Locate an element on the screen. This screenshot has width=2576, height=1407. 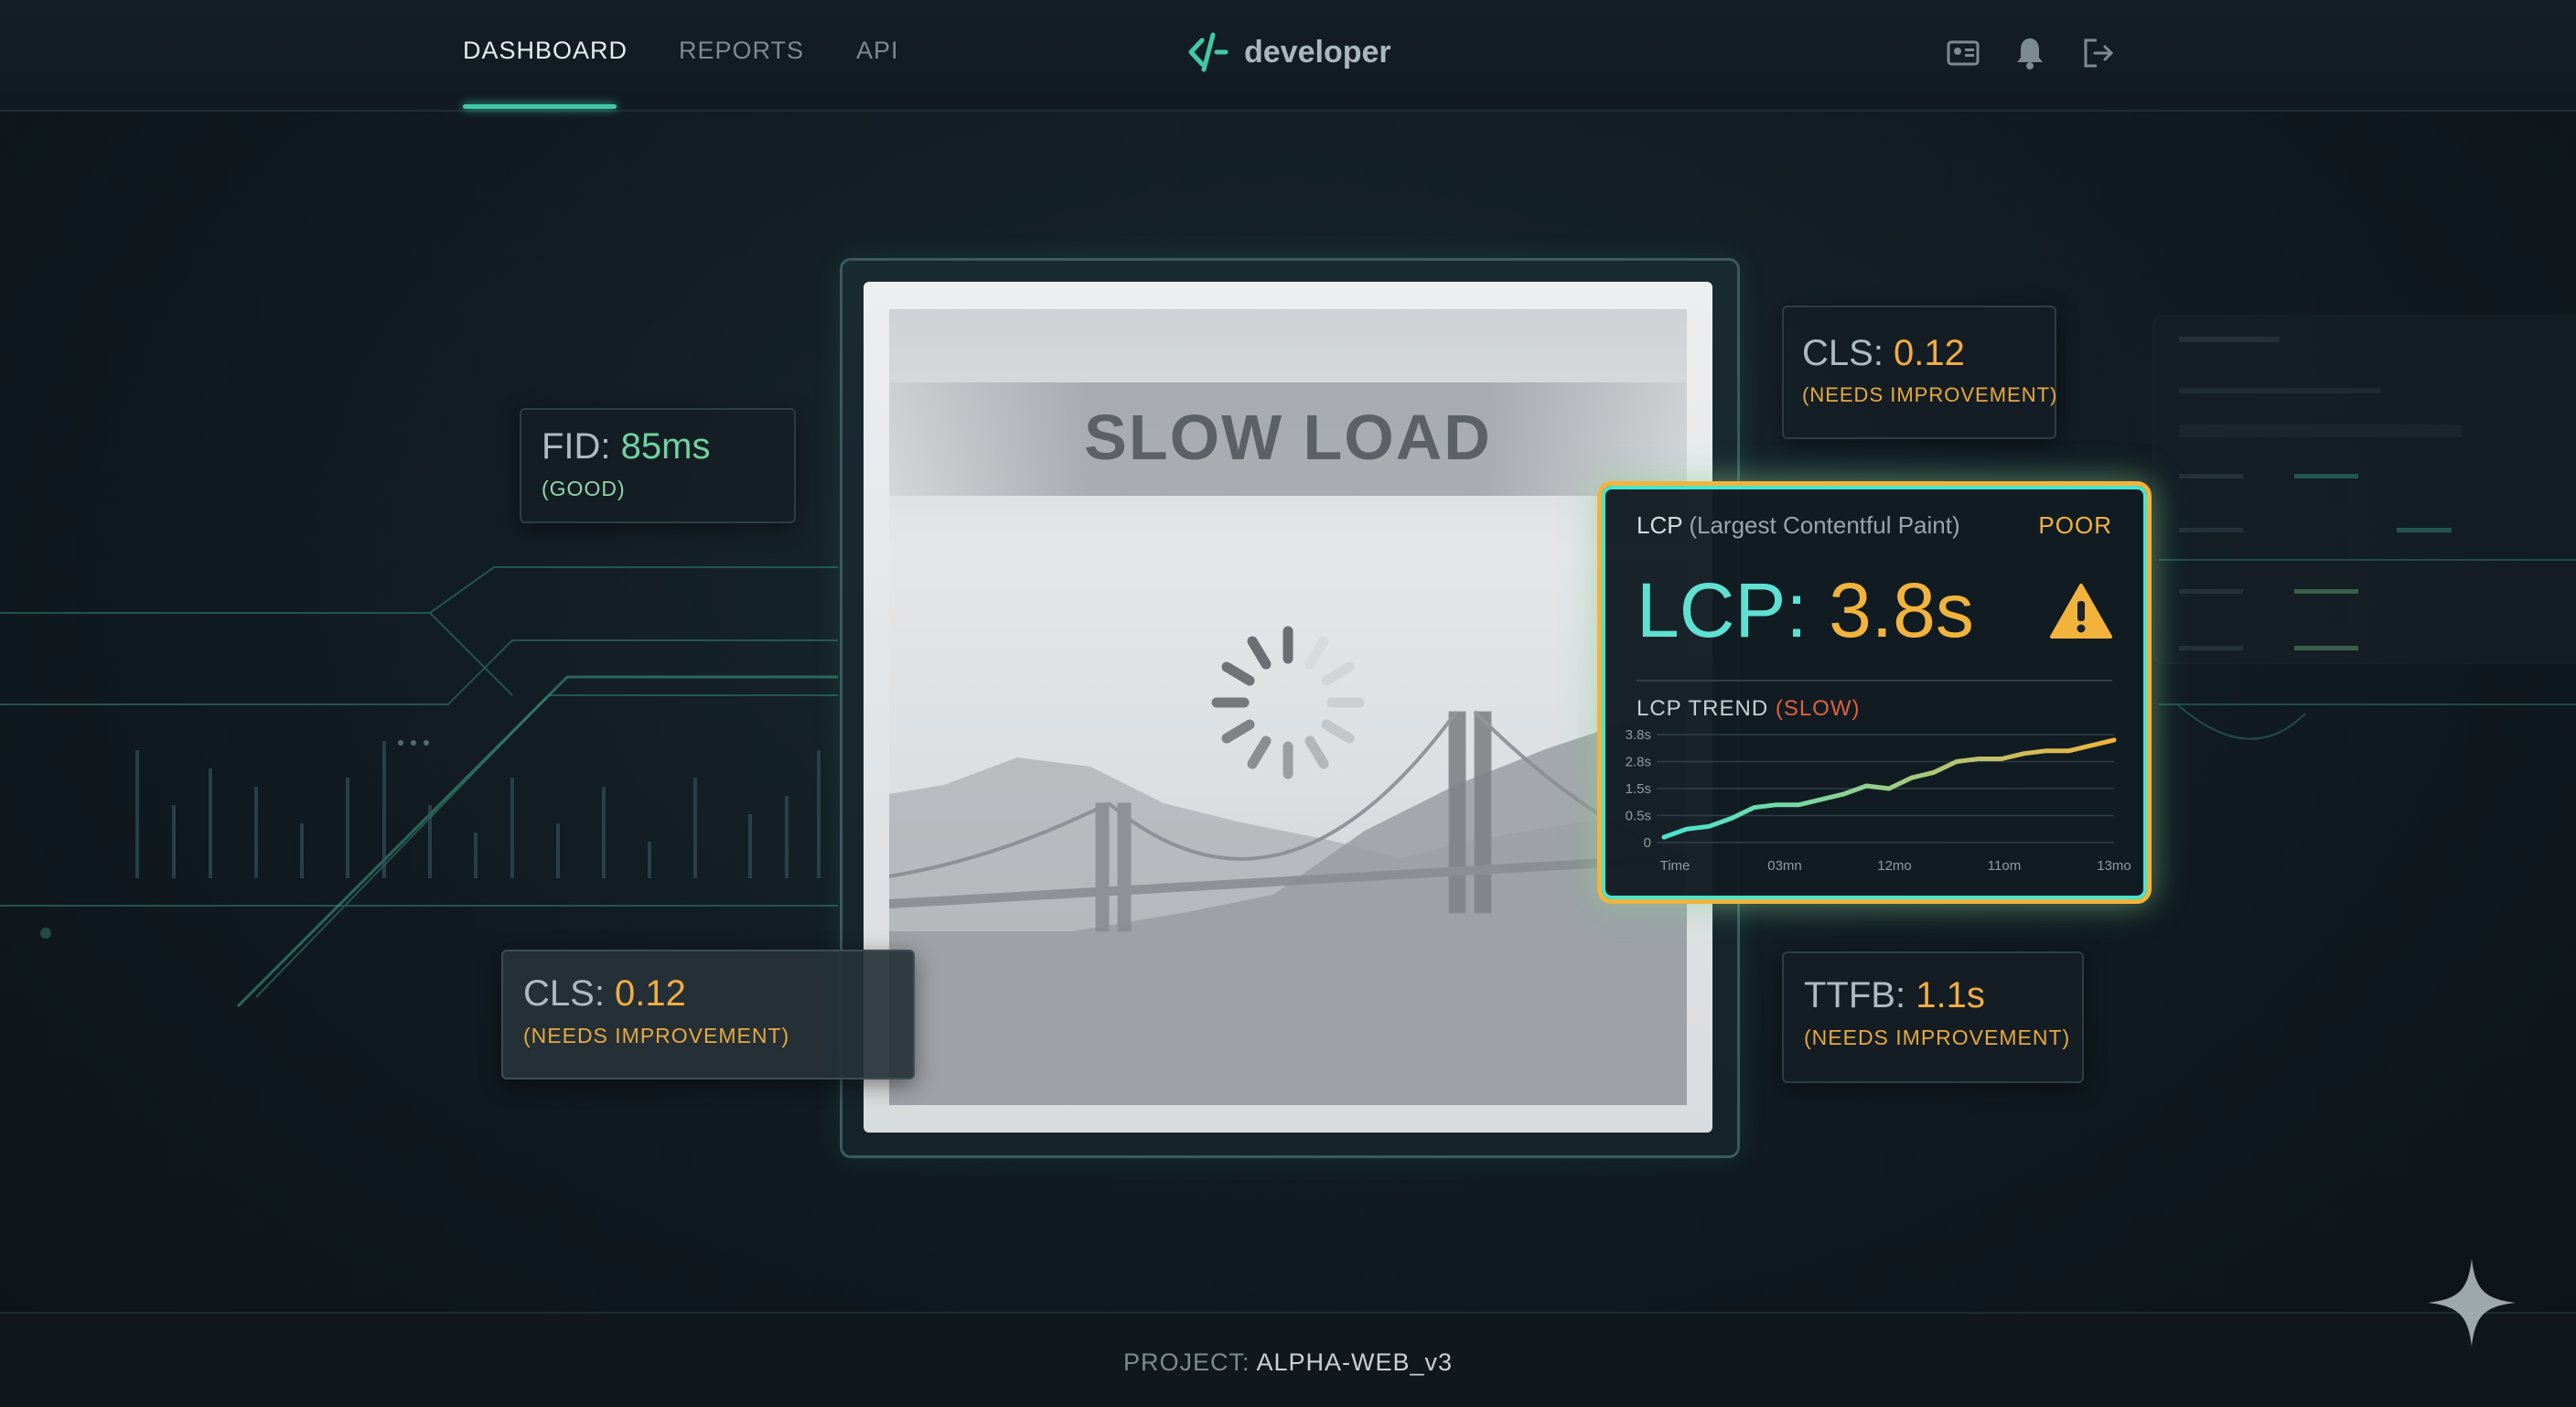
top-nav-bar: DASHBOARD REPORTS API developer is located at coordinates (1288, 56).